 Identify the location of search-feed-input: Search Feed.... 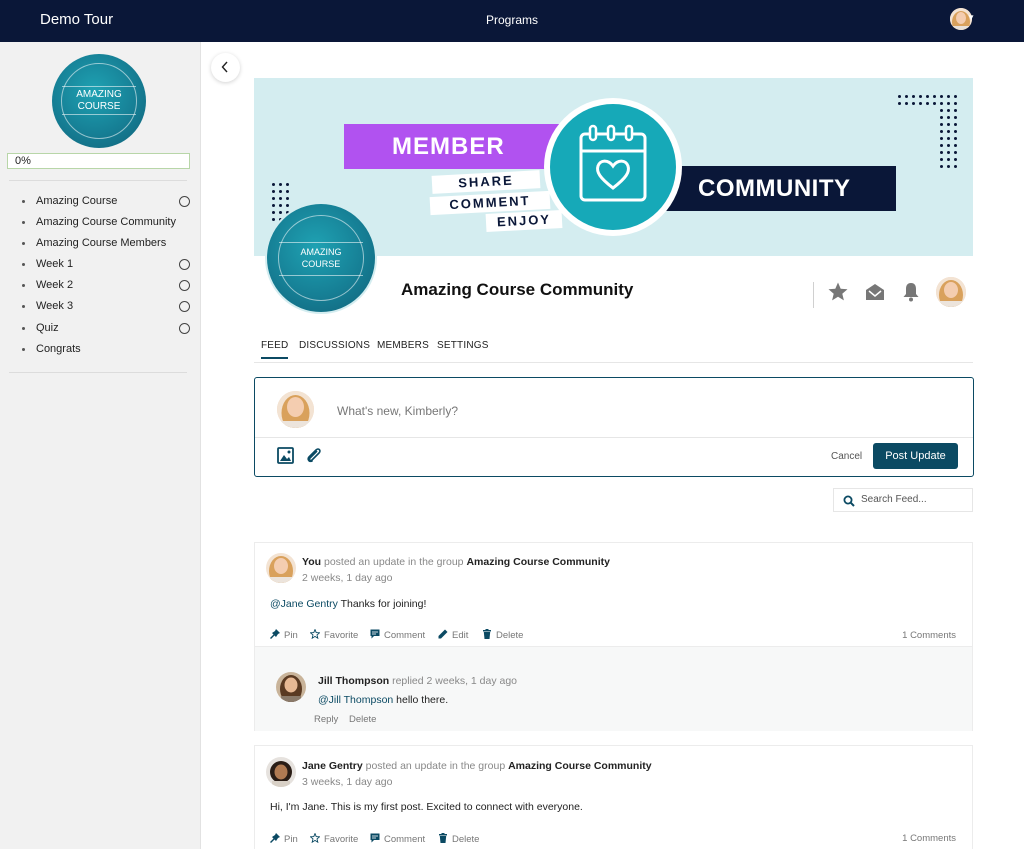
(903, 500).